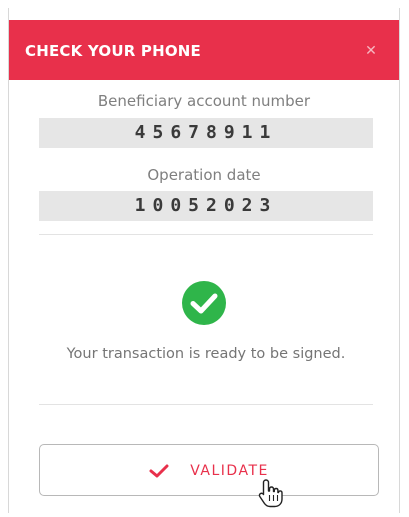 Image resolution: width=409 pixels, height=517 pixels. I want to click on dialog-title: CHECK YOUR PHONE, so click(113, 51).